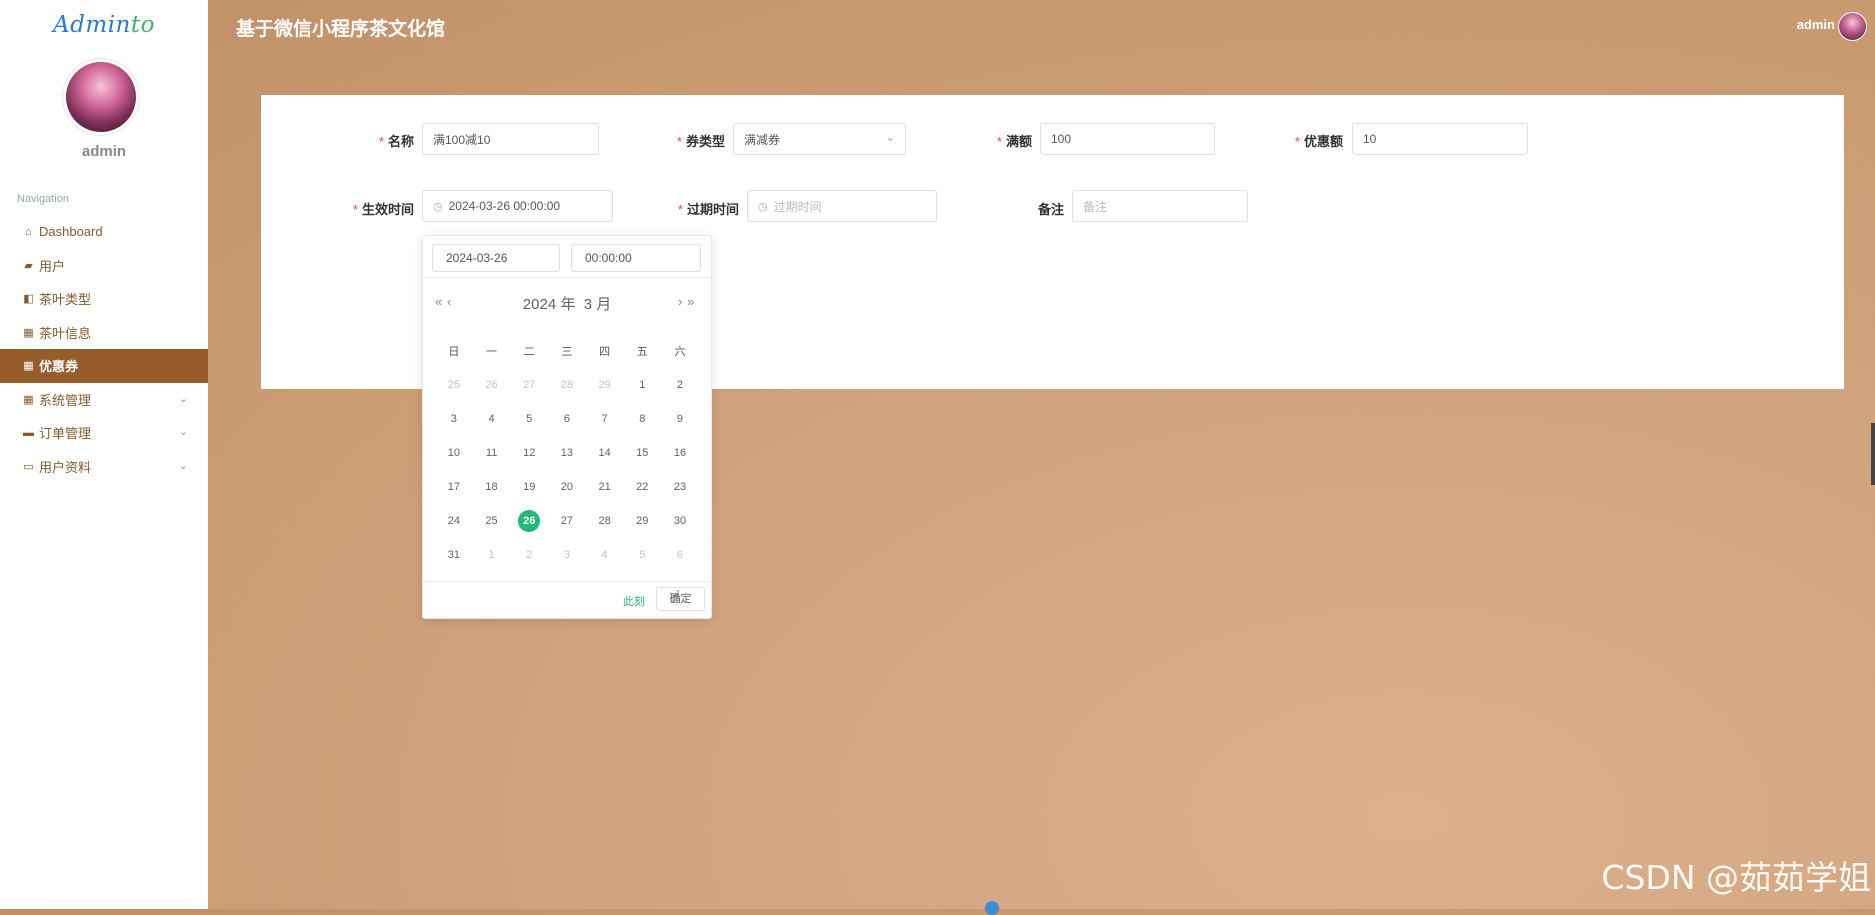 The height and width of the screenshot is (915, 1875). I want to click on header-user-name: admin, so click(1816, 24).